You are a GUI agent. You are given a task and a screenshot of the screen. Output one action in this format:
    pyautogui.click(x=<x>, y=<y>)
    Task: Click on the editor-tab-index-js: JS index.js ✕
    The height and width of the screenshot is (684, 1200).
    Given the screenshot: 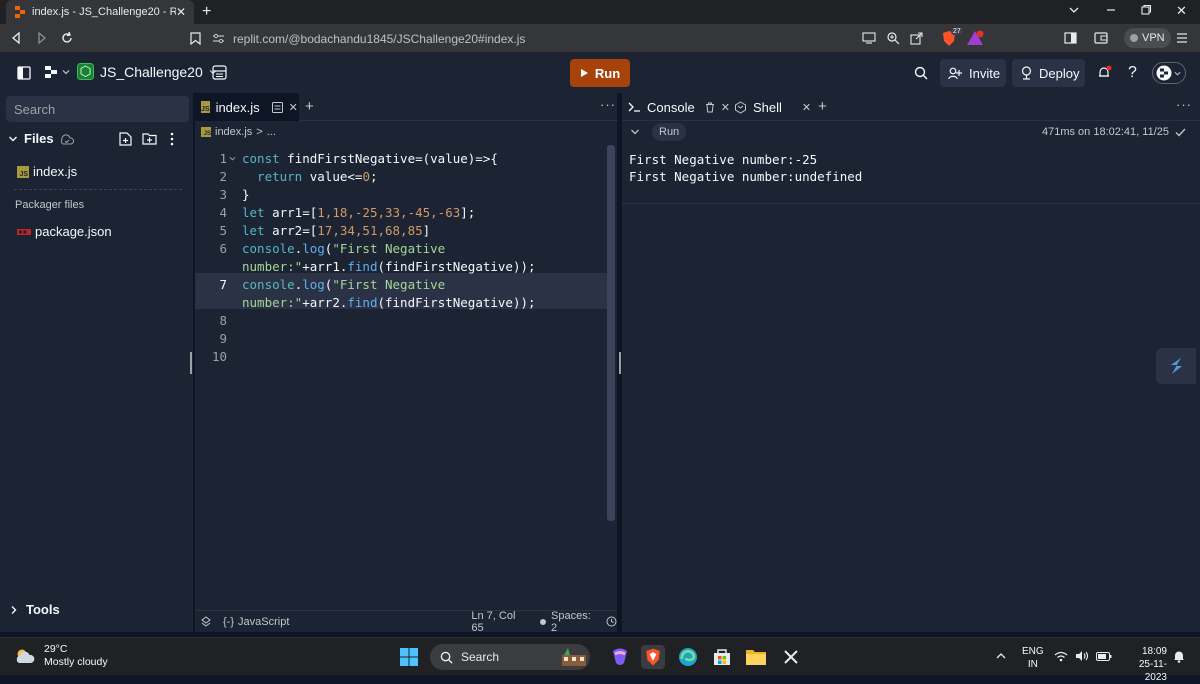 What is the action you would take?
    pyautogui.click(x=247, y=107)
    